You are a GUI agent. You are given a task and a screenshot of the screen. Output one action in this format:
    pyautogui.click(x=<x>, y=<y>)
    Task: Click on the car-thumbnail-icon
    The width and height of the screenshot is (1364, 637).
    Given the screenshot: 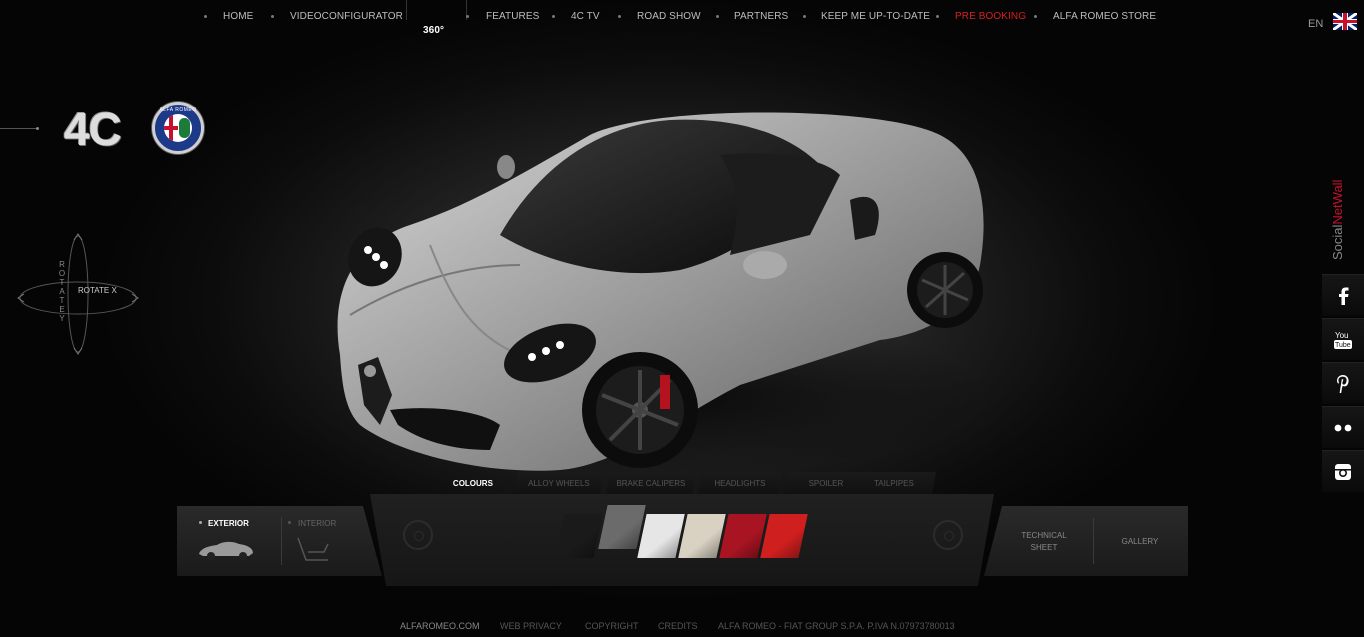 What is the action you would take?
    pyautogui.click(x=226, y=550)
    